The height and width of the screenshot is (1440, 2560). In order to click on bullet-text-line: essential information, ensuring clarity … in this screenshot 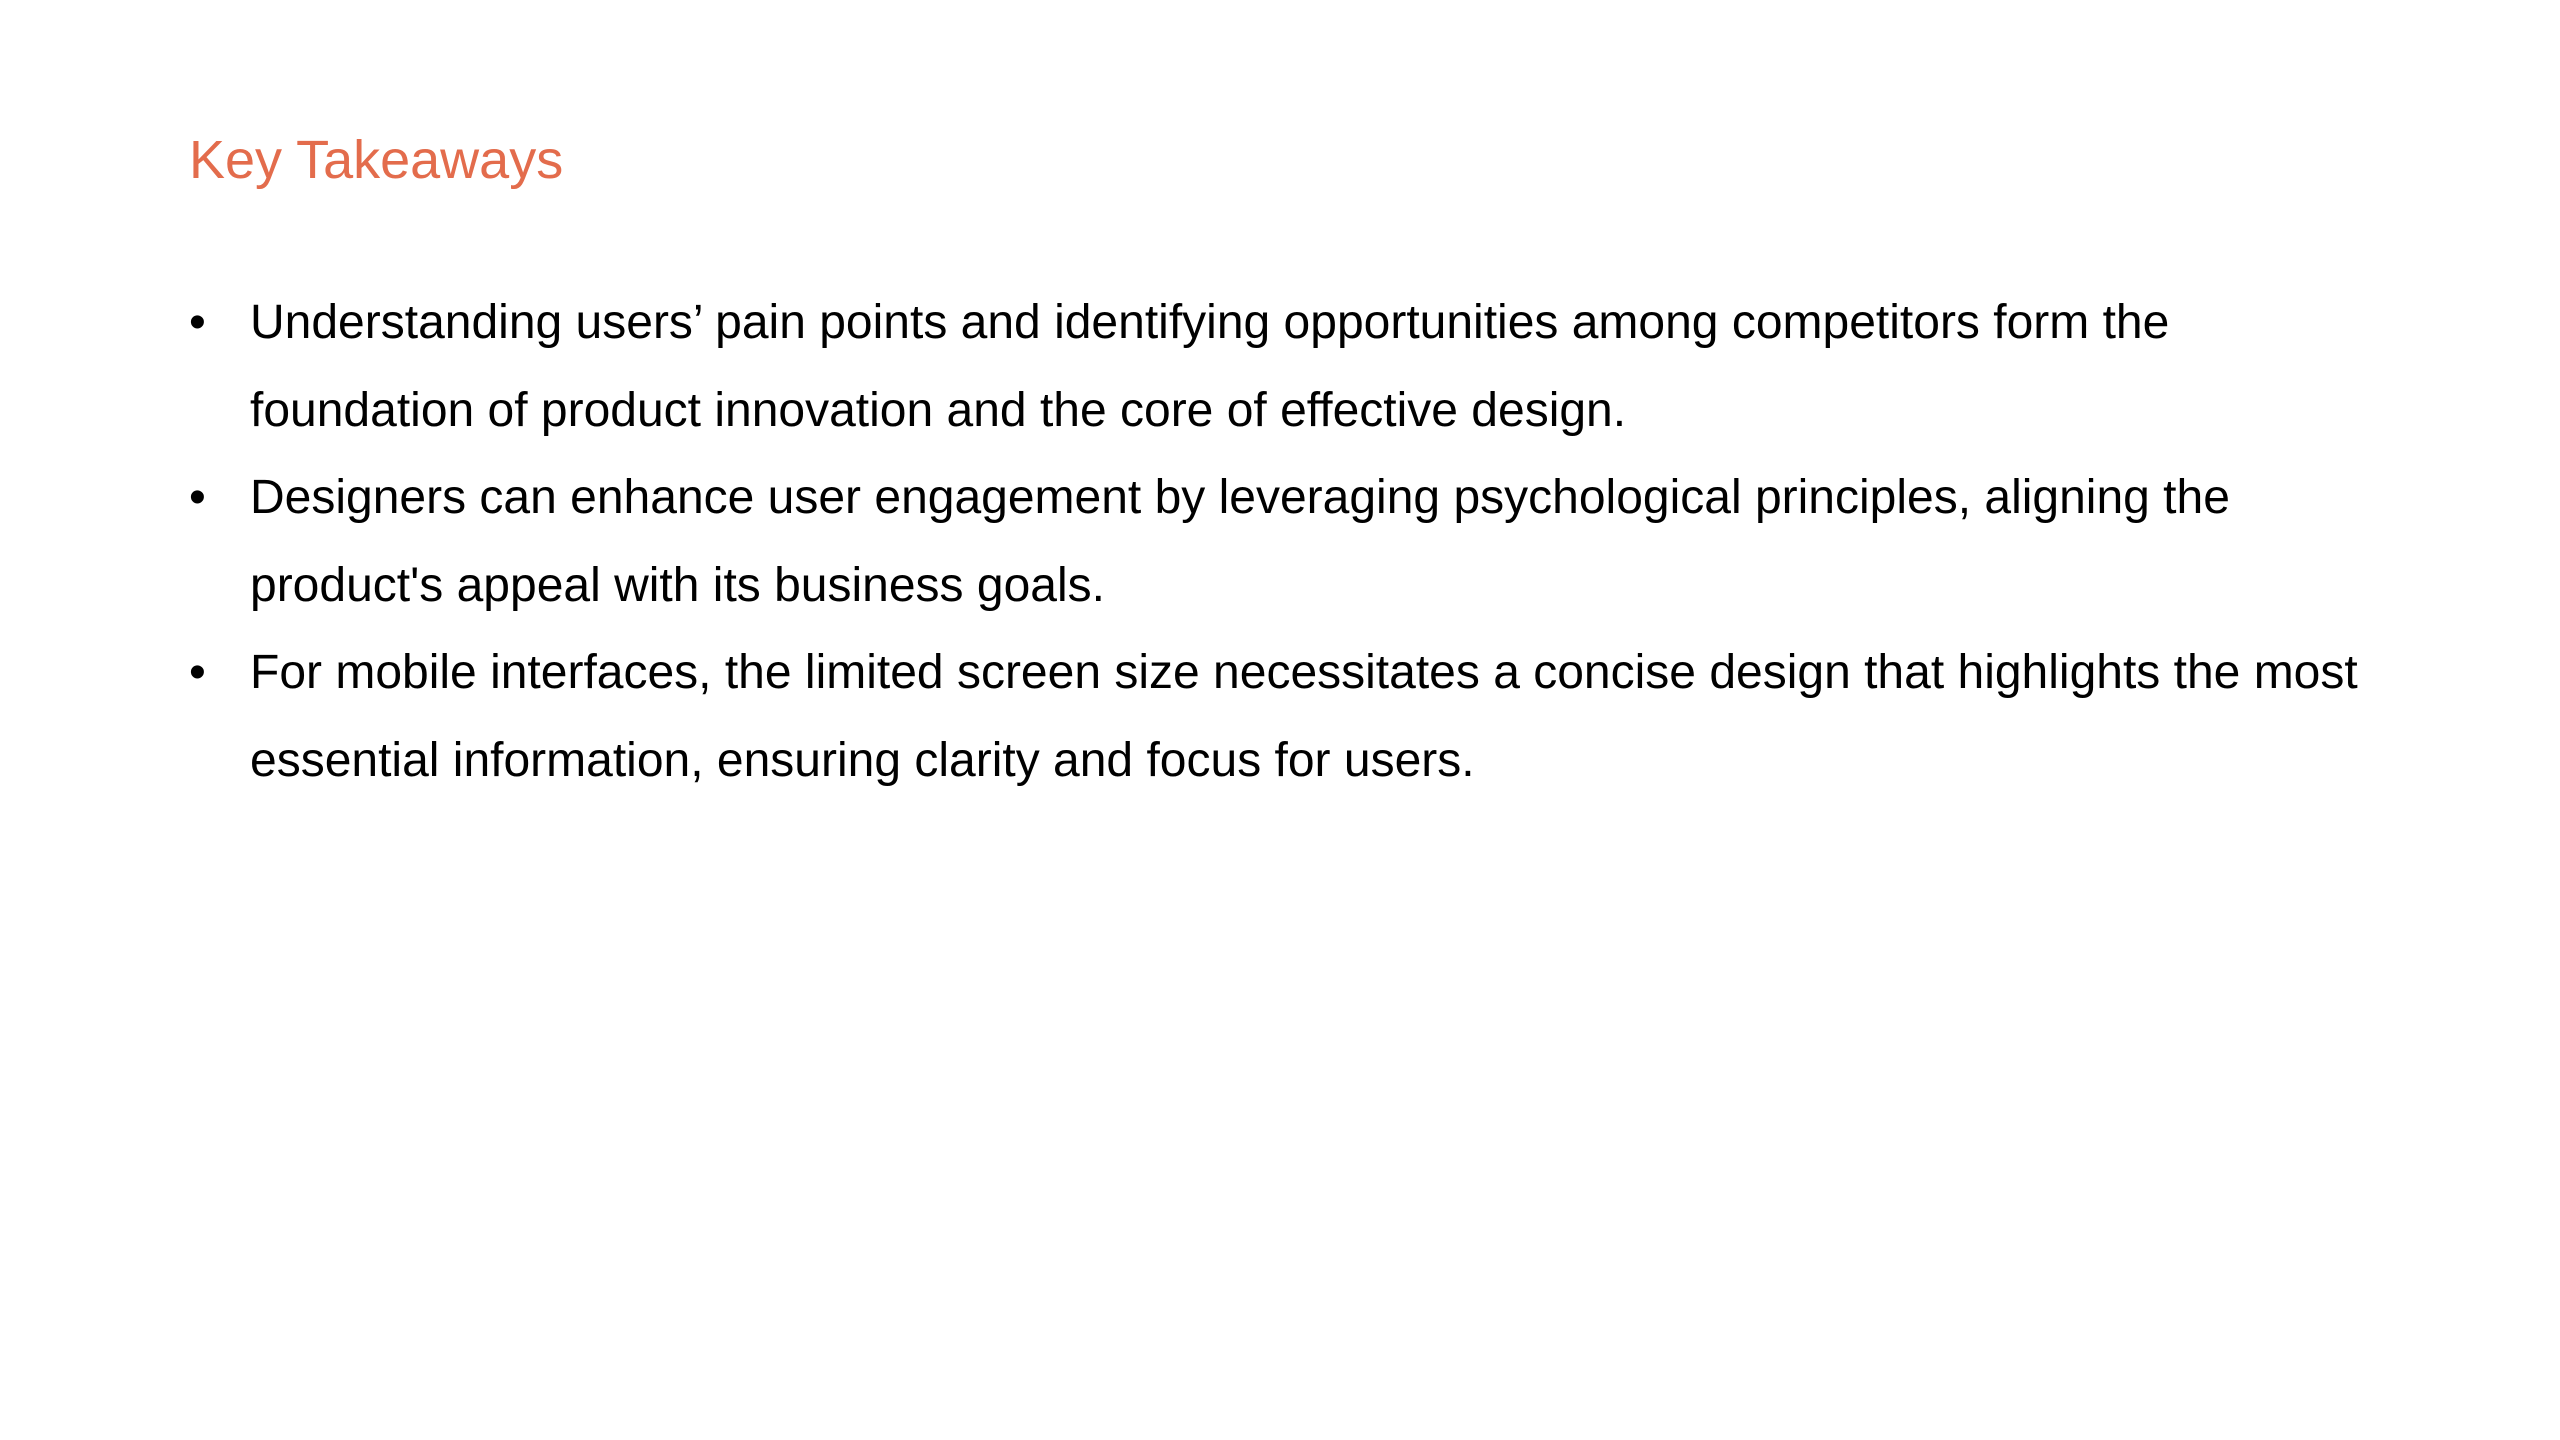, I will do `click(862, 760)`.